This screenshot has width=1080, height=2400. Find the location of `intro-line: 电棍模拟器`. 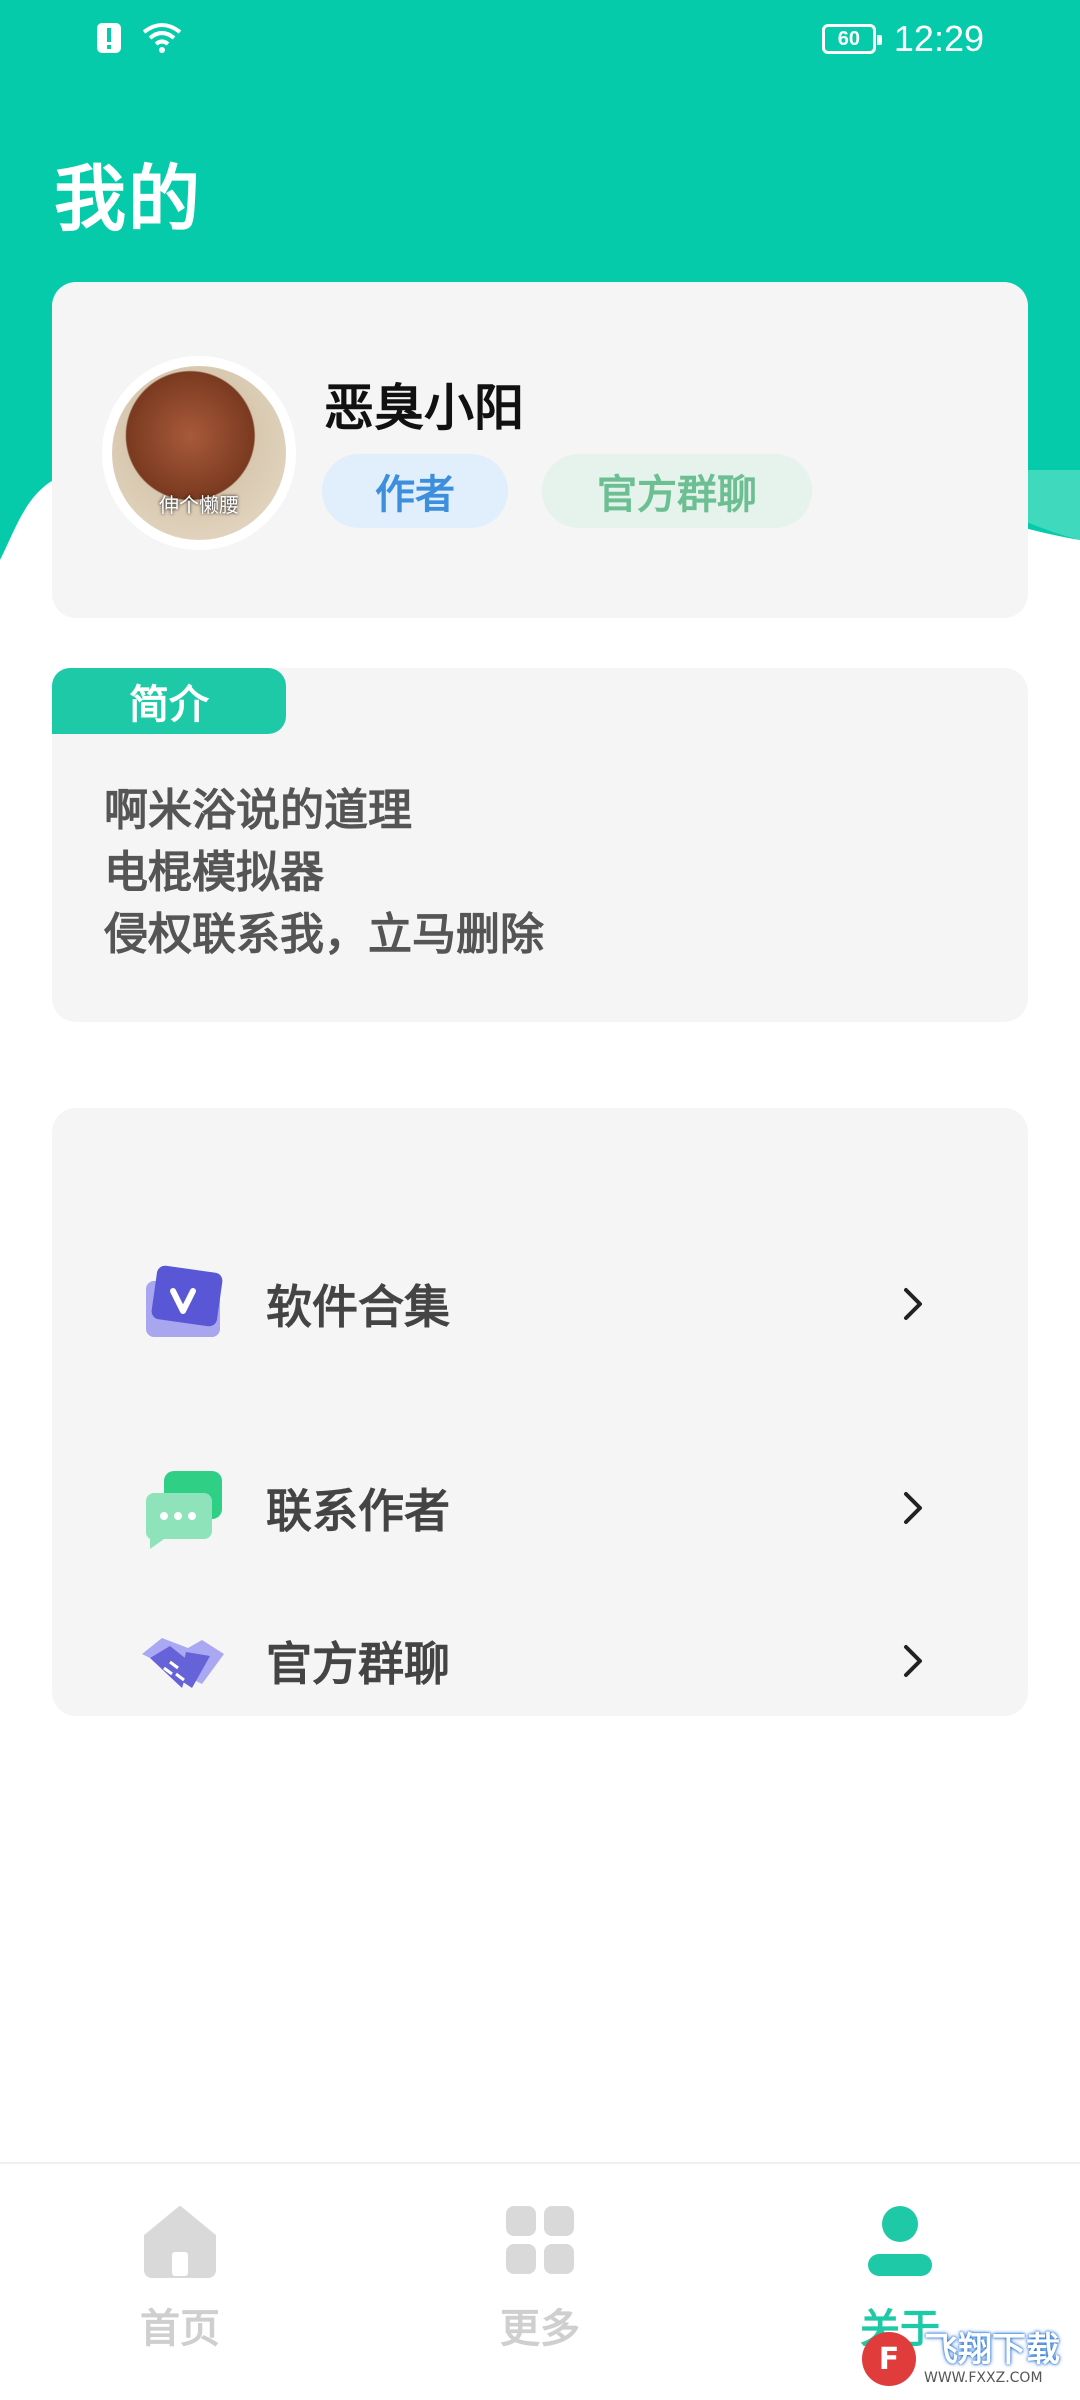

intro-line: 电棍模拟器 is located at coordinates (214, 872).